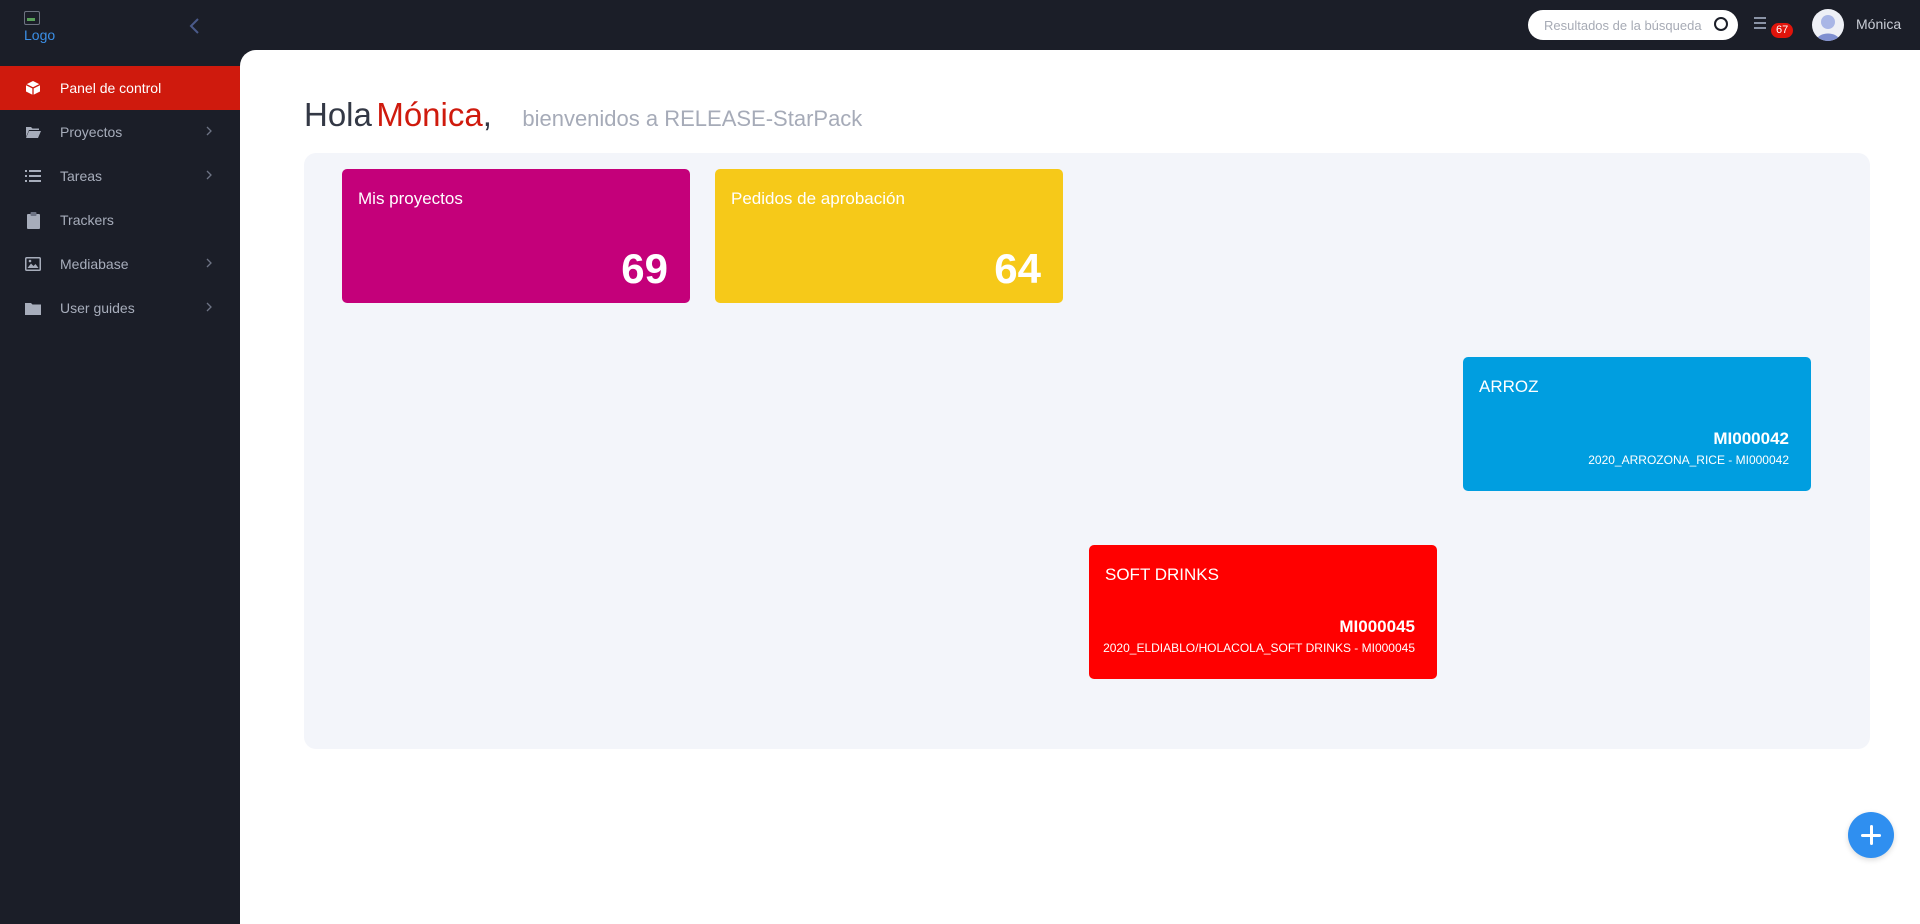 This screenshot has height=924, width=1920. I want to click on search-icon, so click(1721, 24).